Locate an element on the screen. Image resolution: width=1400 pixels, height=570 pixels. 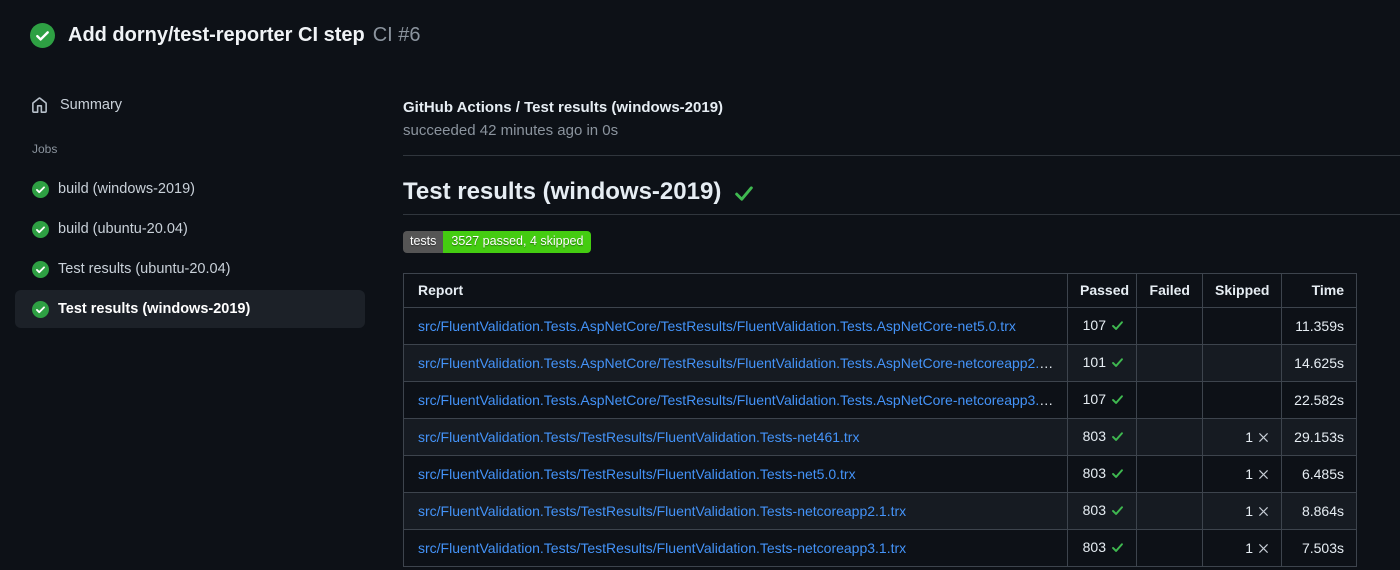
sidebar-item-test-results-windows-2019-: Test results (windows-2019) is located at coordinates (190, 309).